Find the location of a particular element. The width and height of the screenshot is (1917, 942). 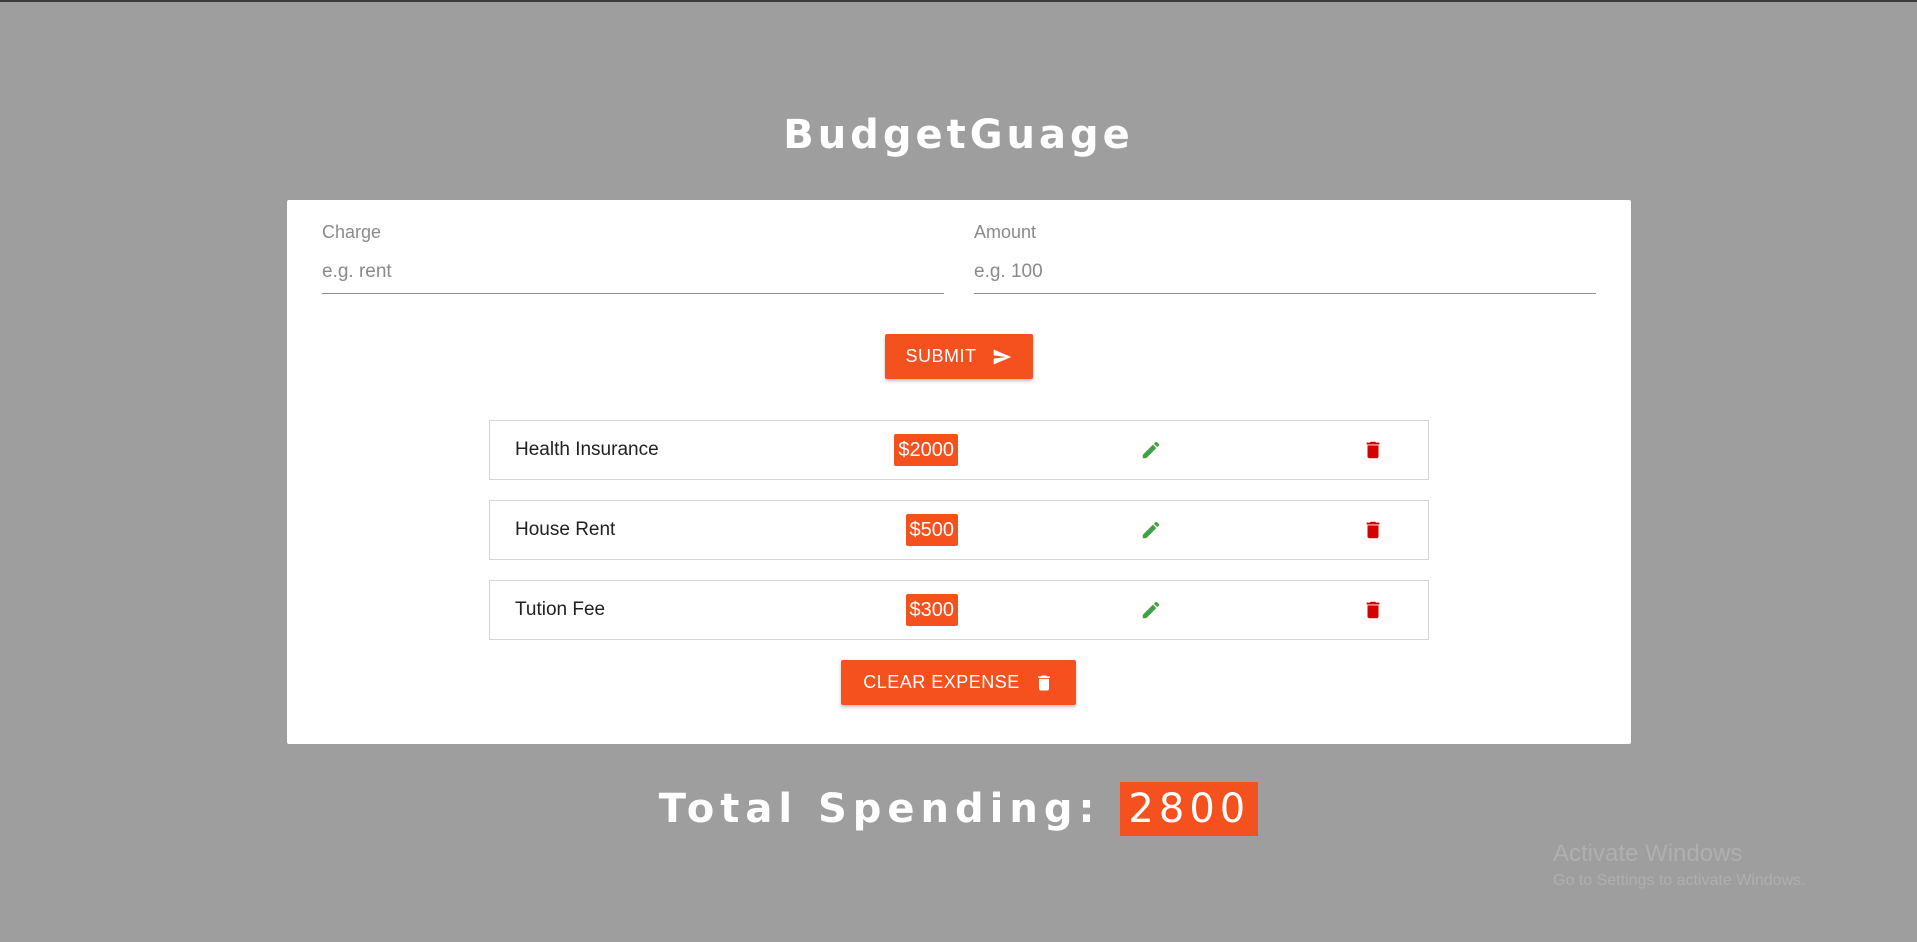

expense-amount-badge: $300 is located at coordinates (931, 610).